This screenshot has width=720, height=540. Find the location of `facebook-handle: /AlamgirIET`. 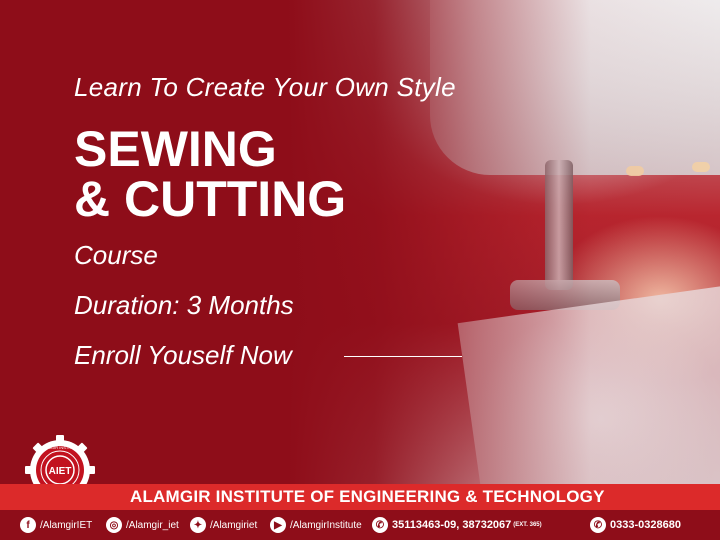

facebook-handle: /AlamgirIET is located at coordinates (66, 525).